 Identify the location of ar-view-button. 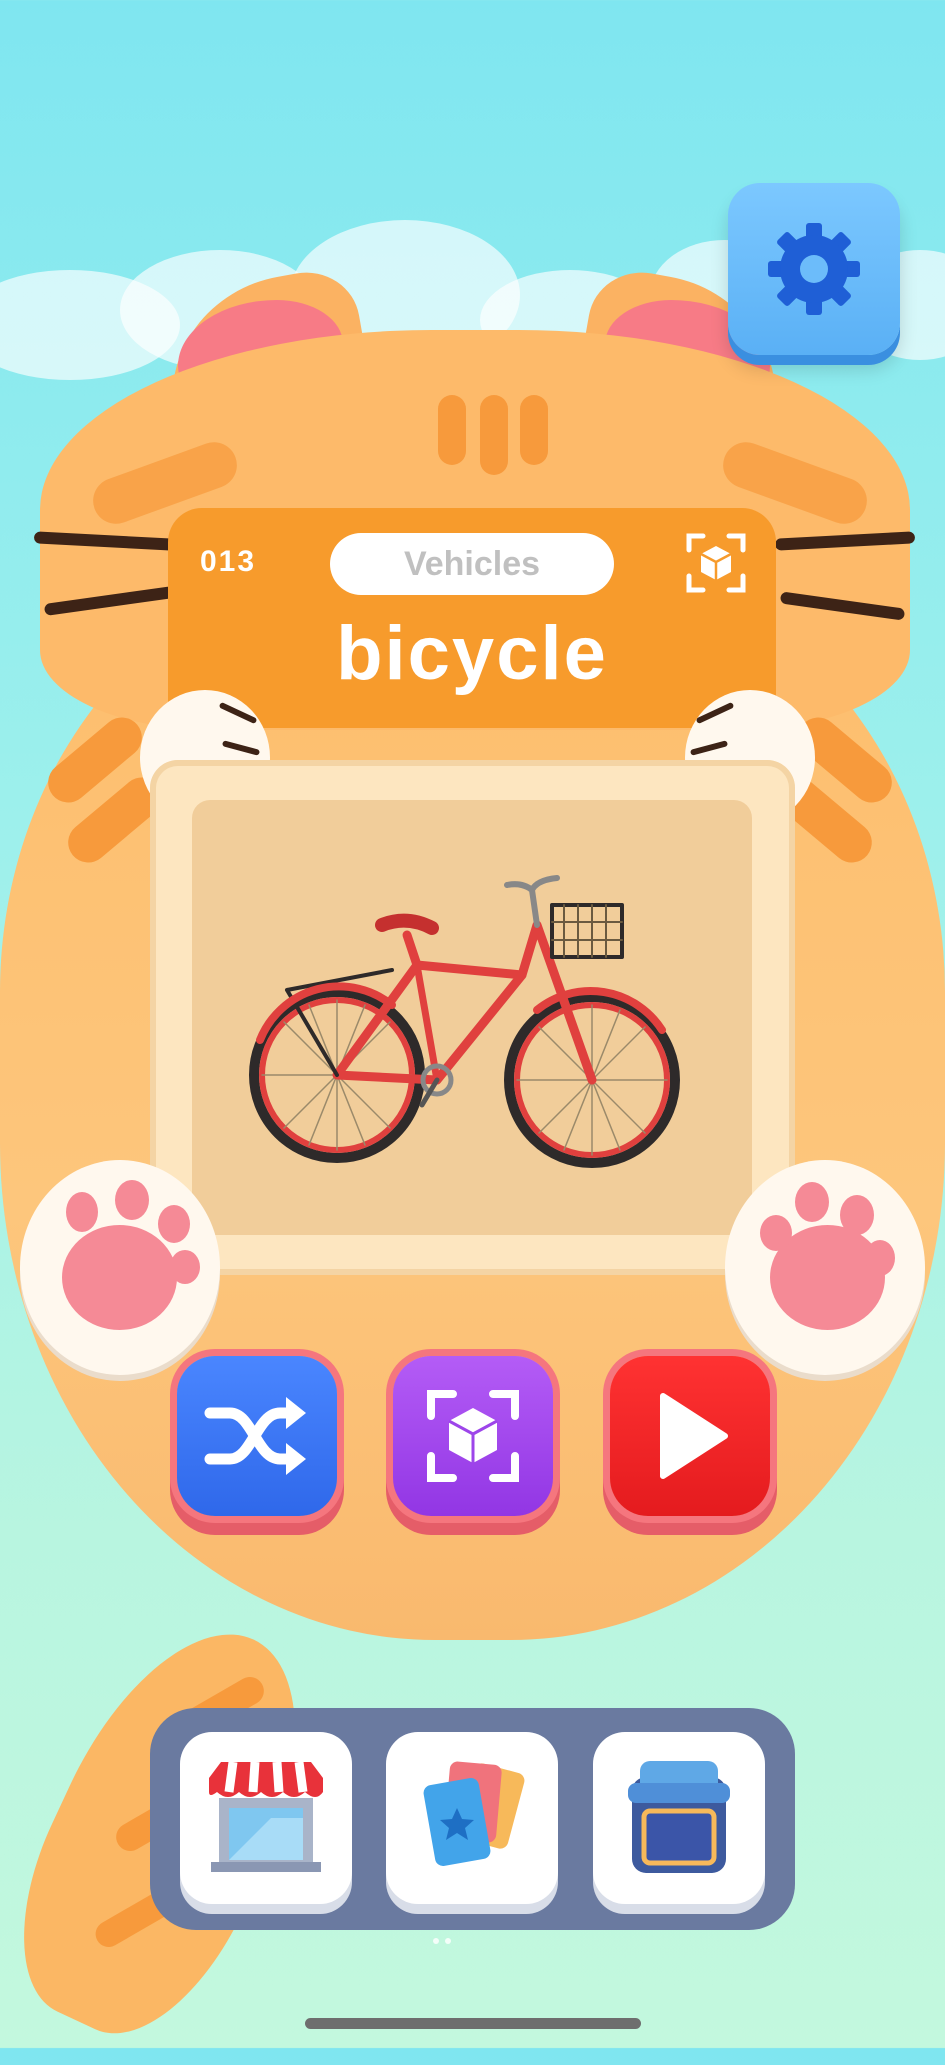
(473, 1436).